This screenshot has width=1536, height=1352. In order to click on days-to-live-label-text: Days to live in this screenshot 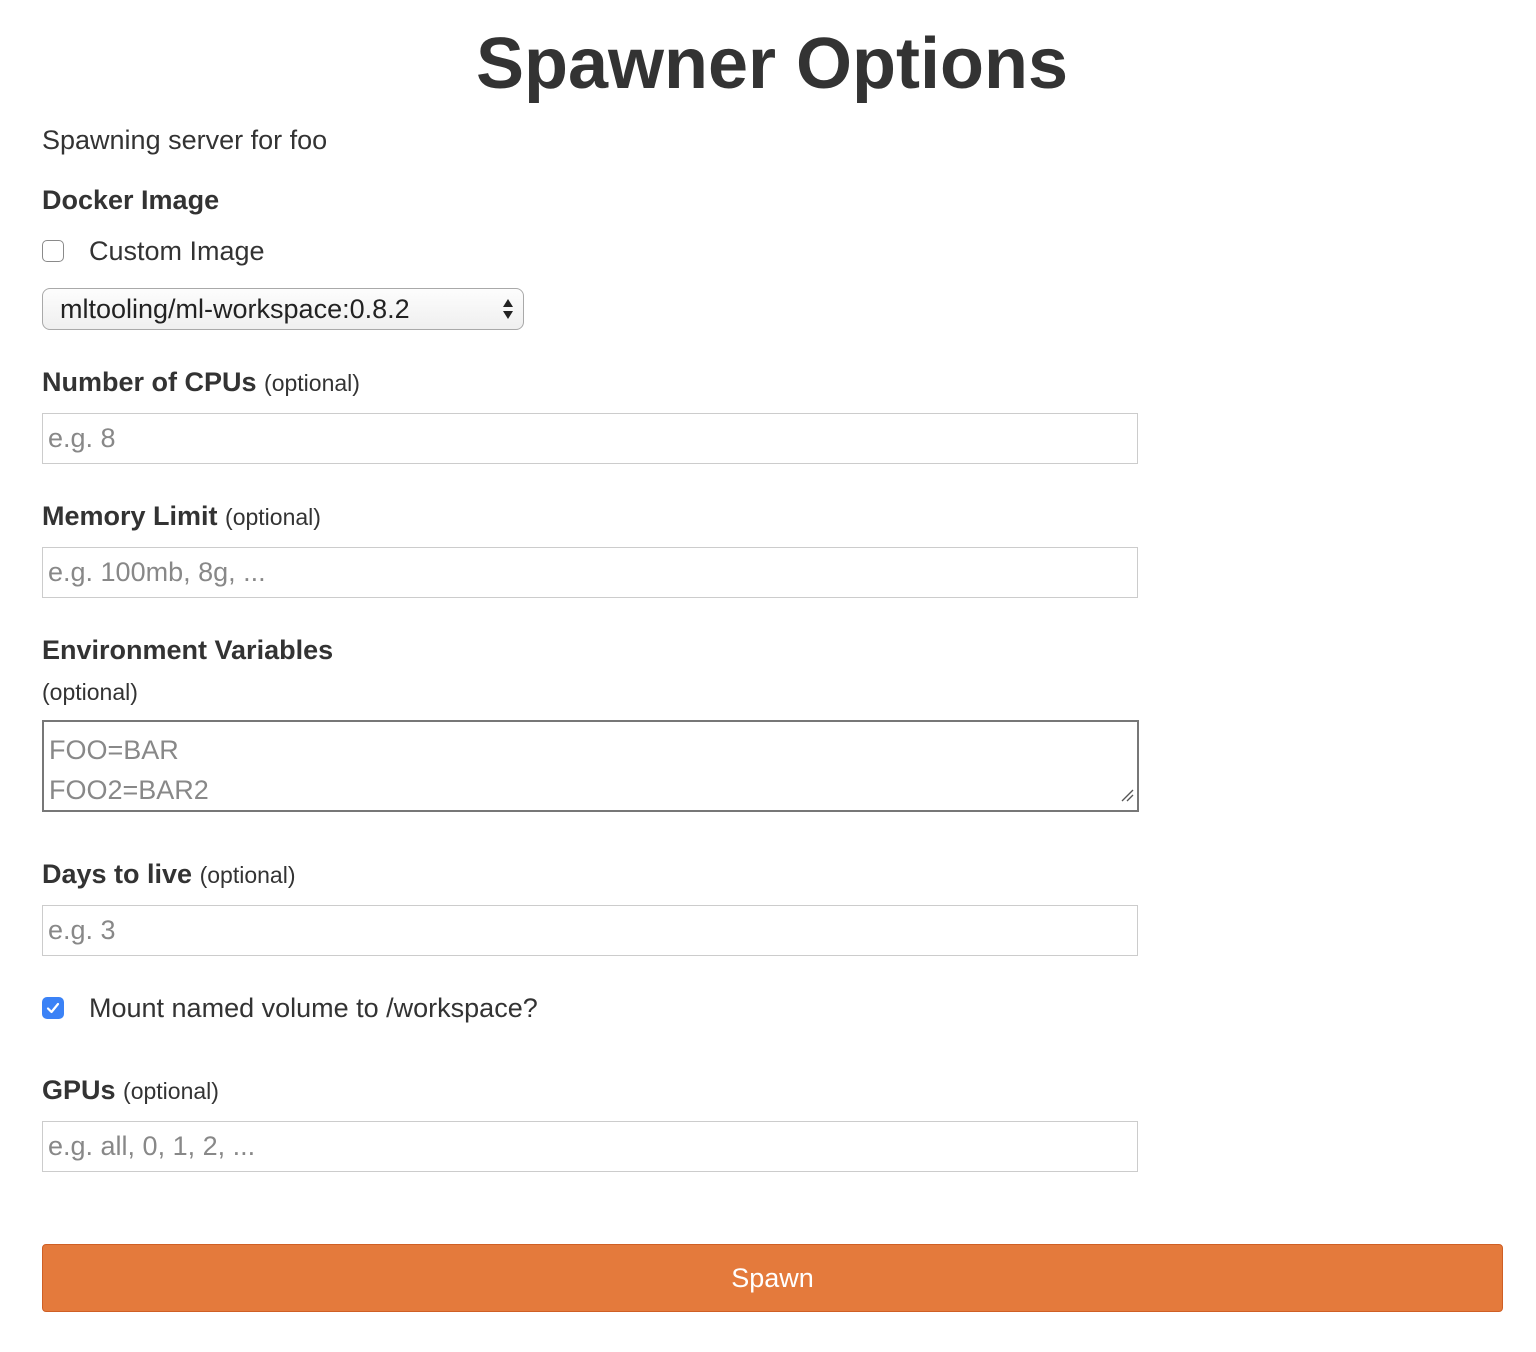, I will do `click(117, 874)`.